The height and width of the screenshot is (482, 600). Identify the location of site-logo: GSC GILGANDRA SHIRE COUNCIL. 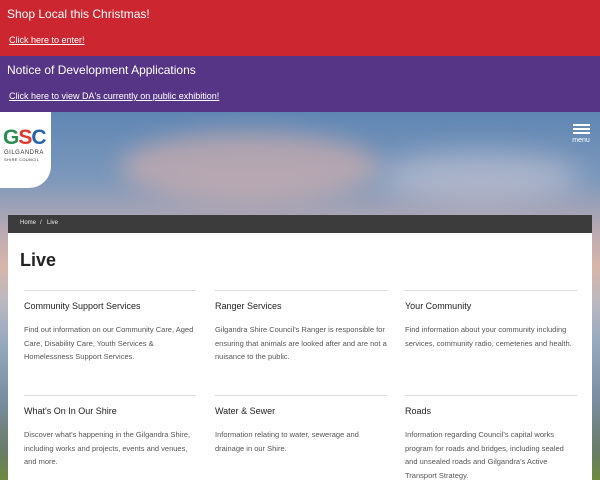
(25, 150).